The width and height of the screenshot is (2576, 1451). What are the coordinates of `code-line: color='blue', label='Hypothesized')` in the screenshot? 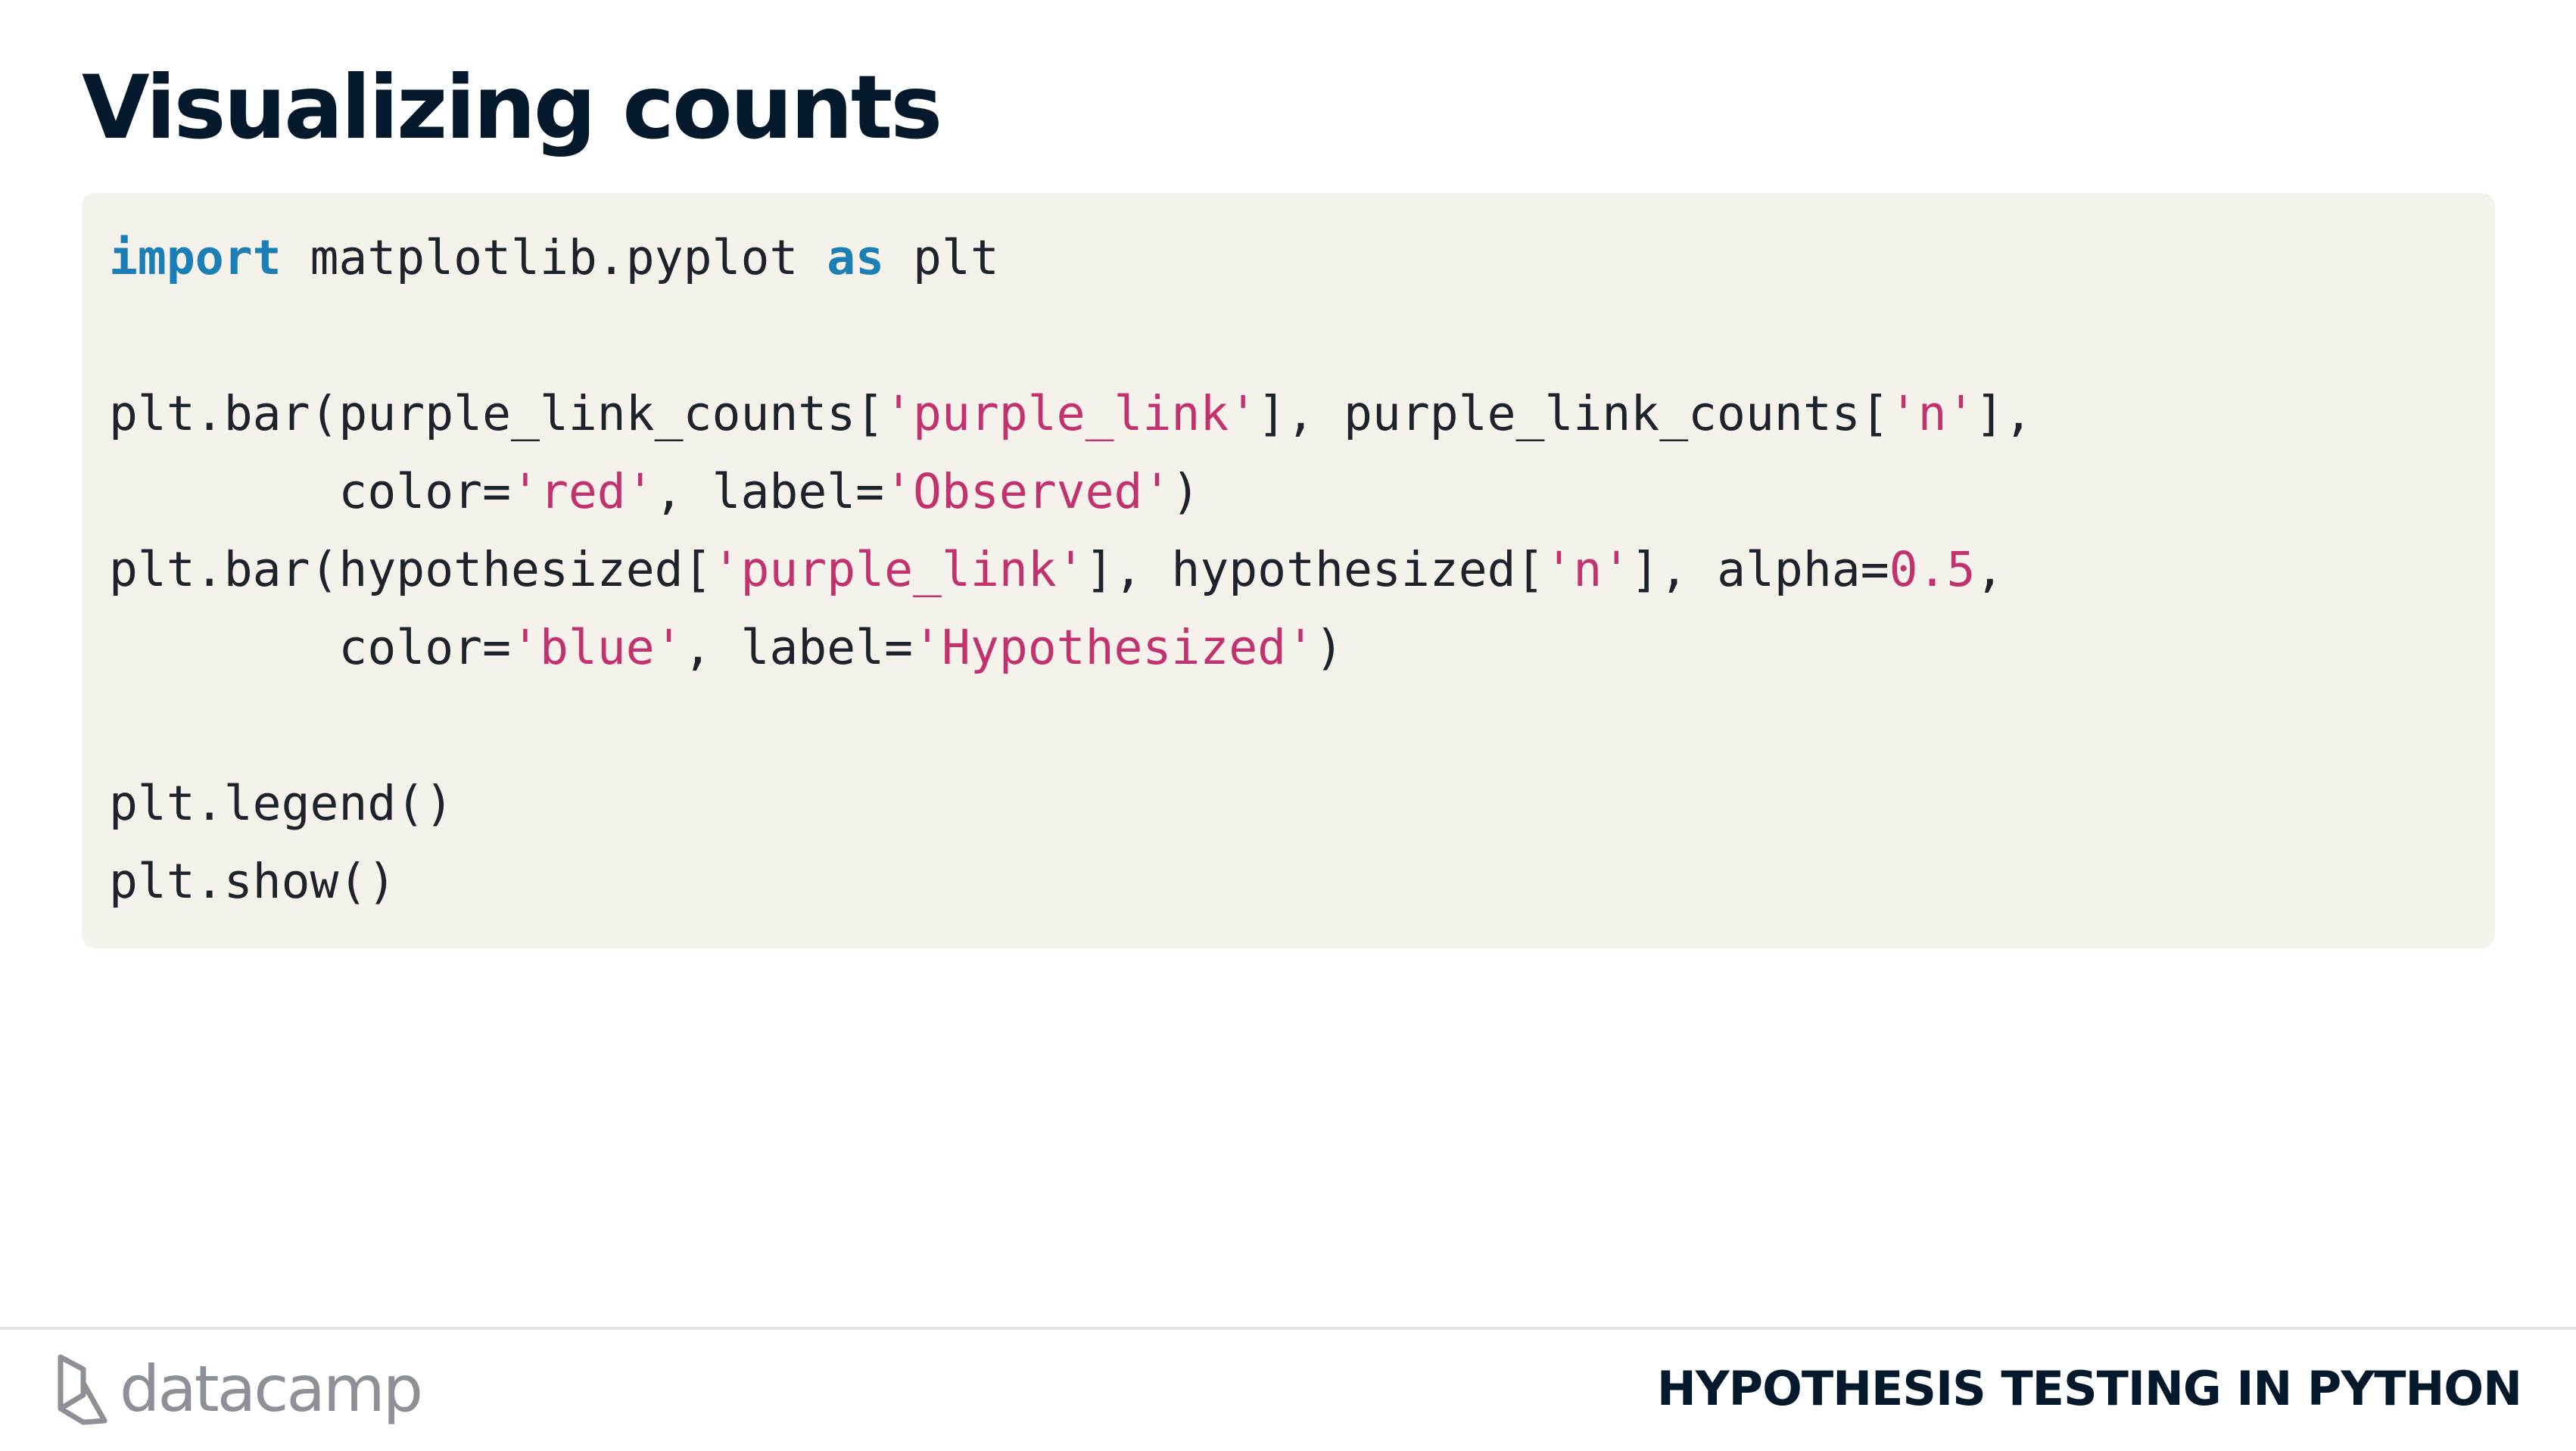 It's located at (1070, 648).